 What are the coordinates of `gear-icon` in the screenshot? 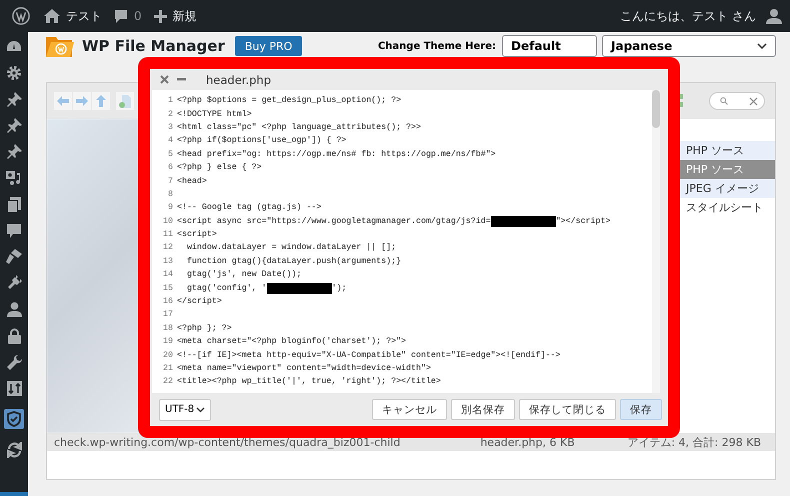 It's located at (14, 73).